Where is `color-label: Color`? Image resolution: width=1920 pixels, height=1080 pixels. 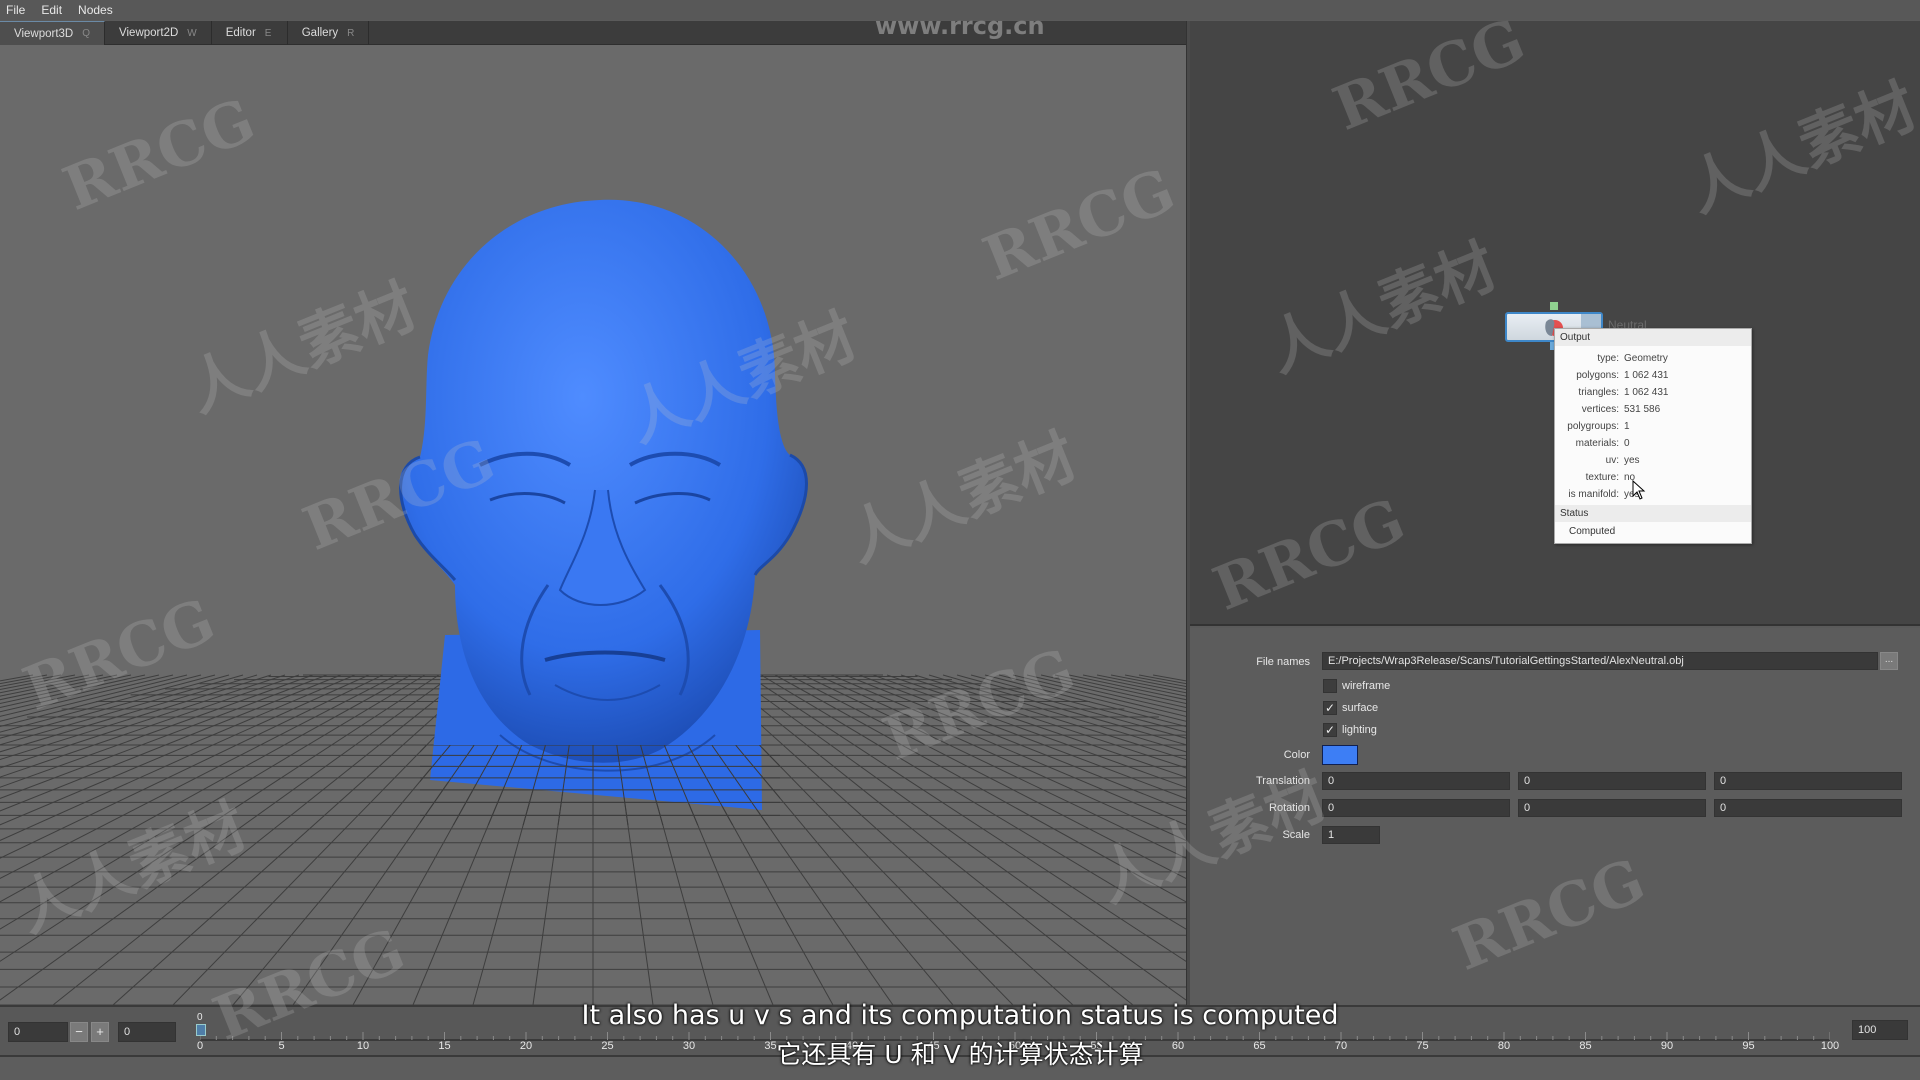
color-label: Color is located at coordinates (1296, 755).